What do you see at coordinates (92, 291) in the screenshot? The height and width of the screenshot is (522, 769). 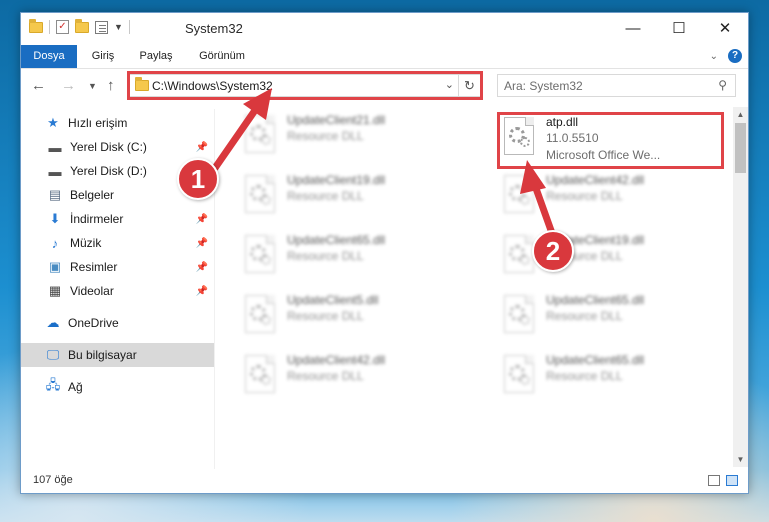 I see `sidebar-item-label: Videolar` at bounding box center [92, 291].